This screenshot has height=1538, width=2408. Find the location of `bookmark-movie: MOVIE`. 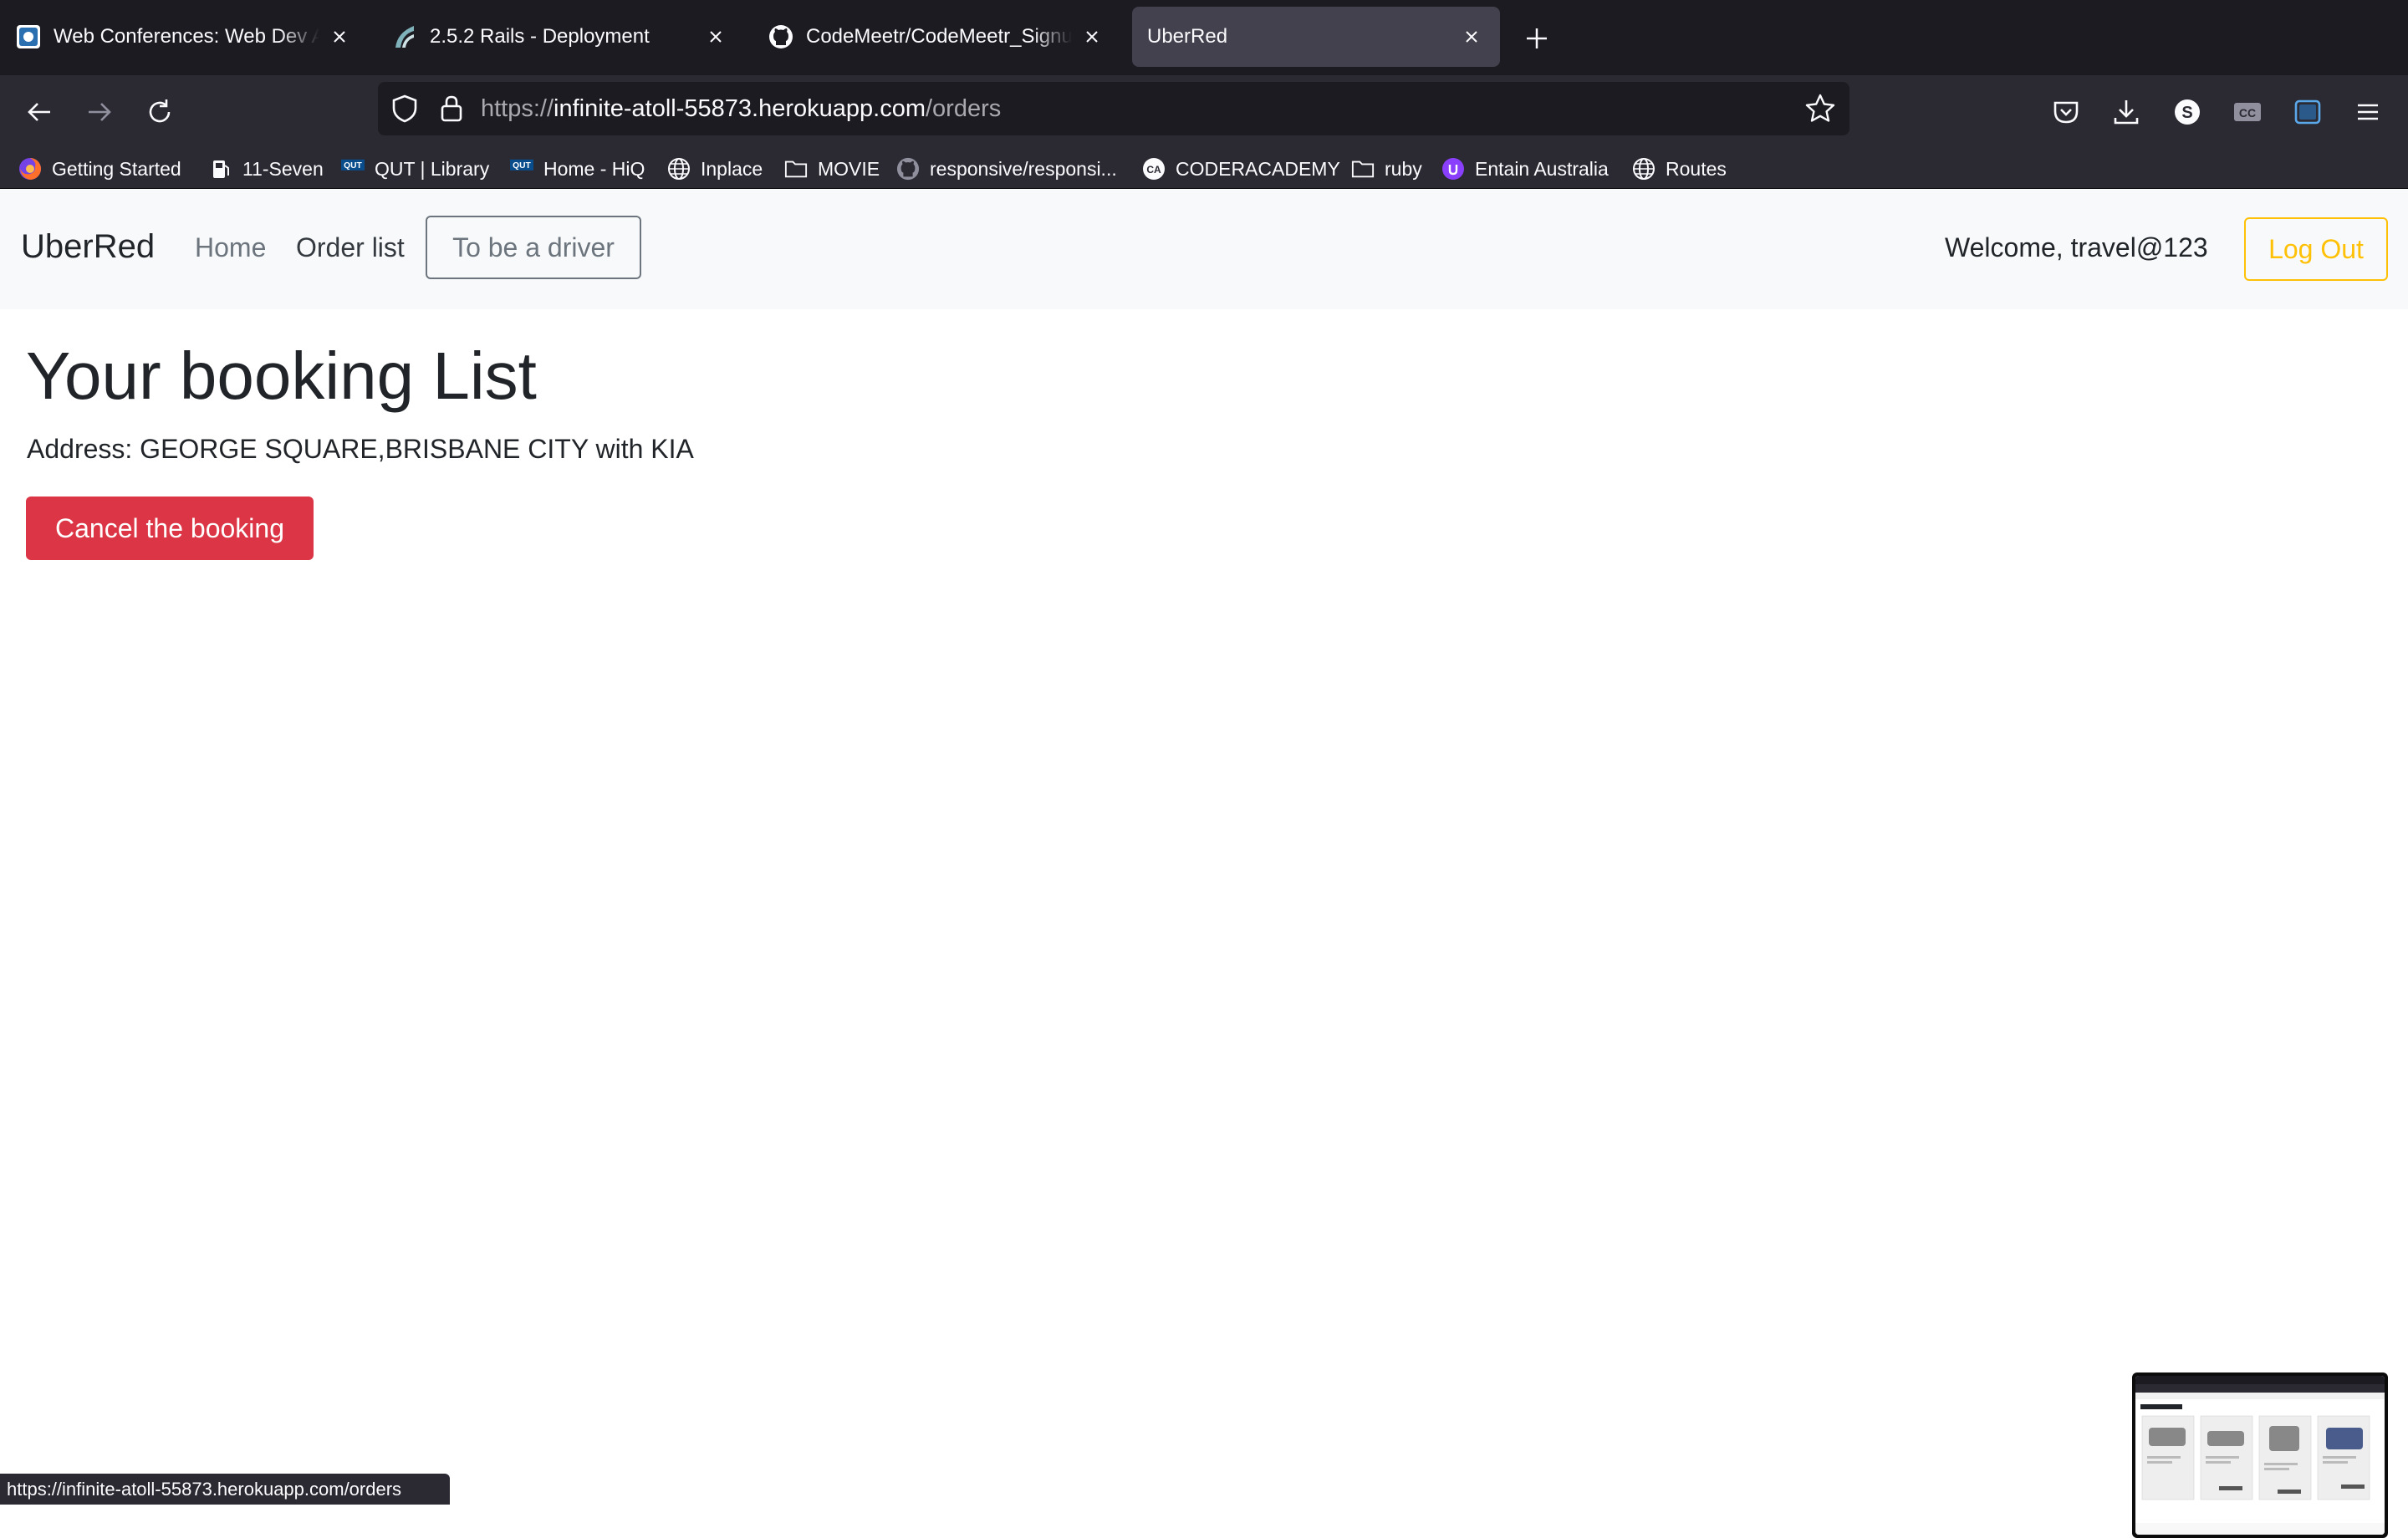

bookmark-movie: MOVIE is located at coordinates (832, 169).